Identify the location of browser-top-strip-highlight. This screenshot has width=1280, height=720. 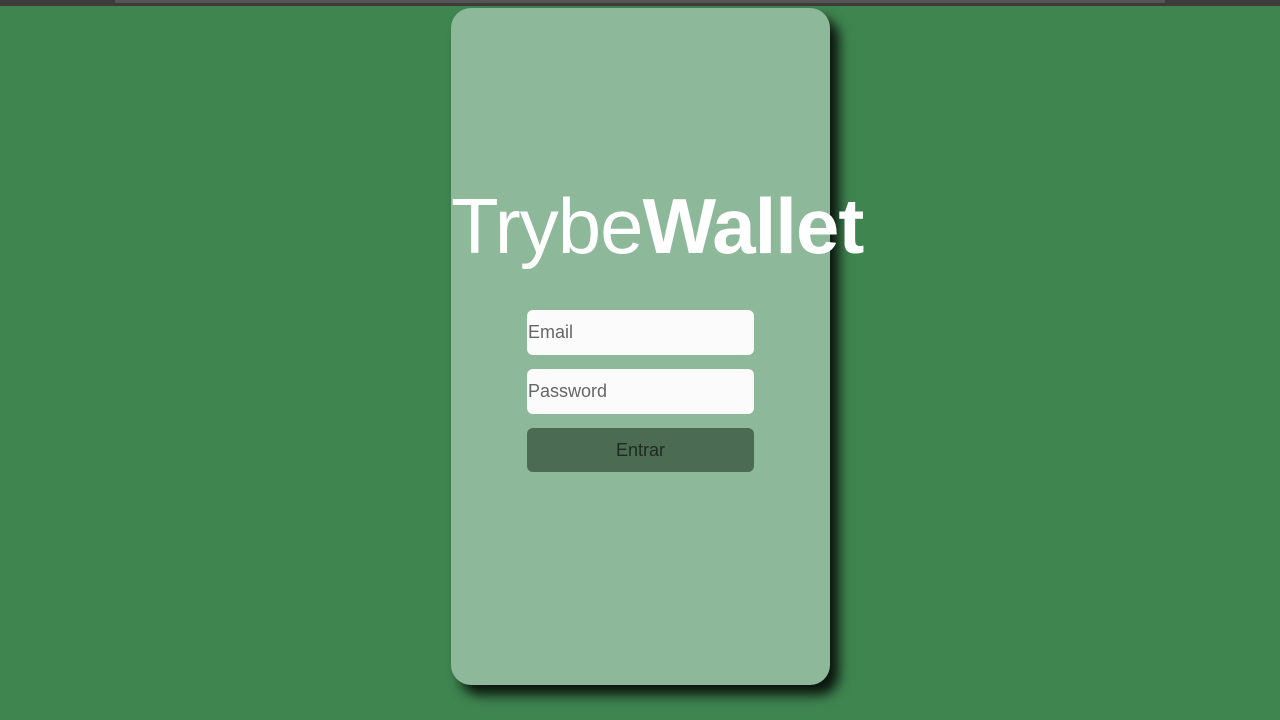
(640, 1).